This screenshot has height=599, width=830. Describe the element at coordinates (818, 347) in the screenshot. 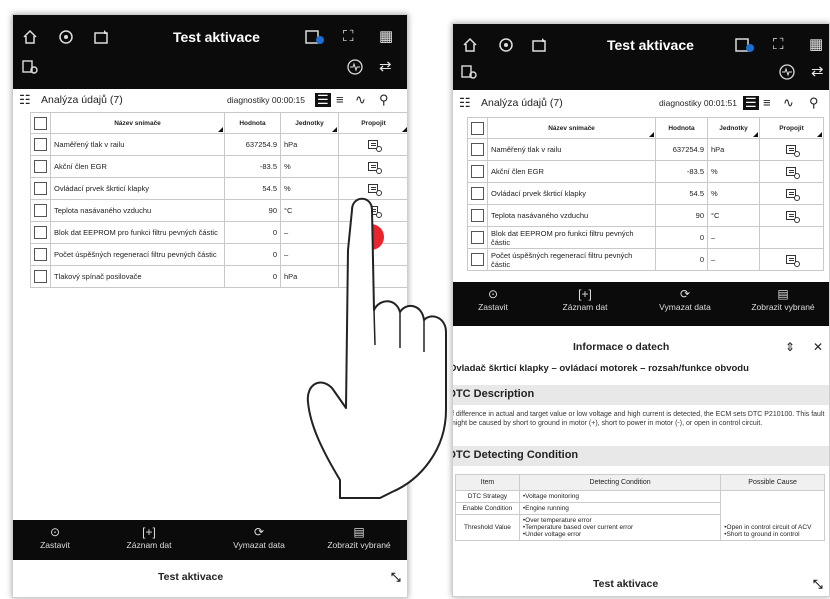

I see `close-icon: ✕` at that location.